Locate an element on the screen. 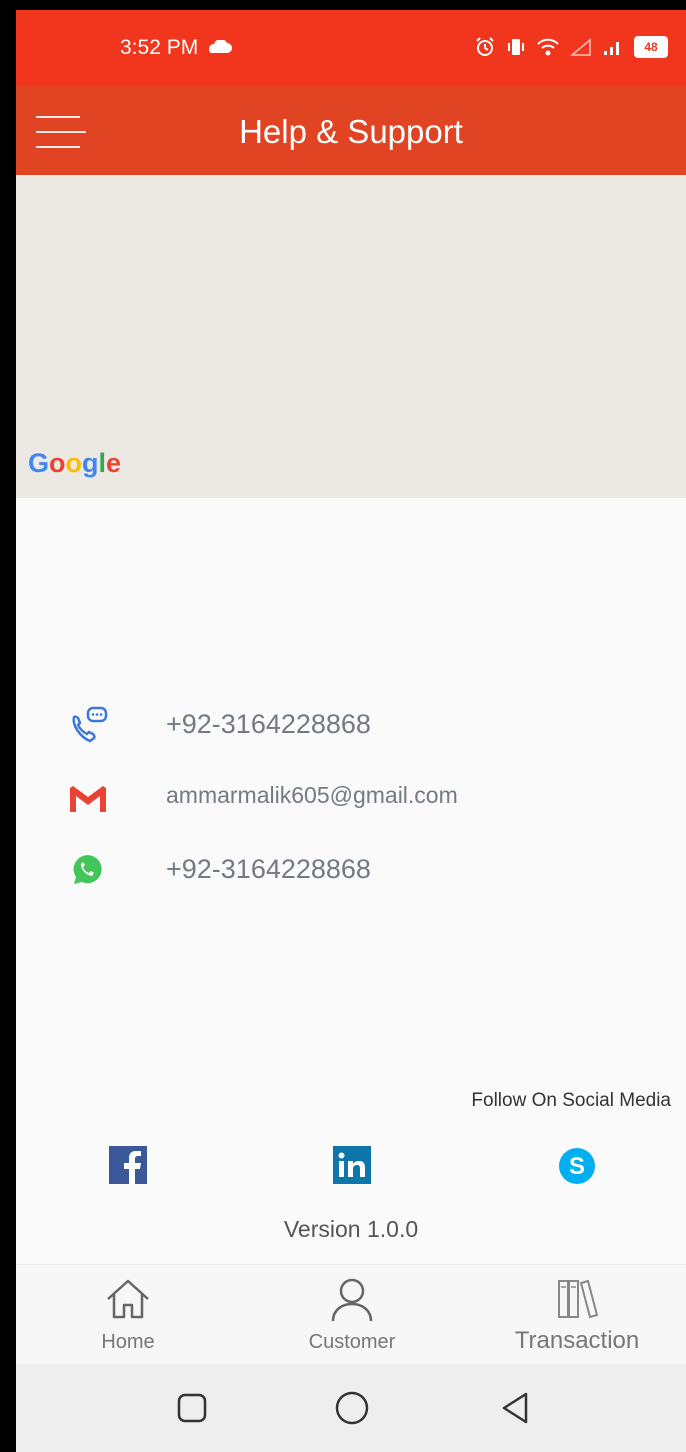  wifi-icon is located at coordinates (548, 47).